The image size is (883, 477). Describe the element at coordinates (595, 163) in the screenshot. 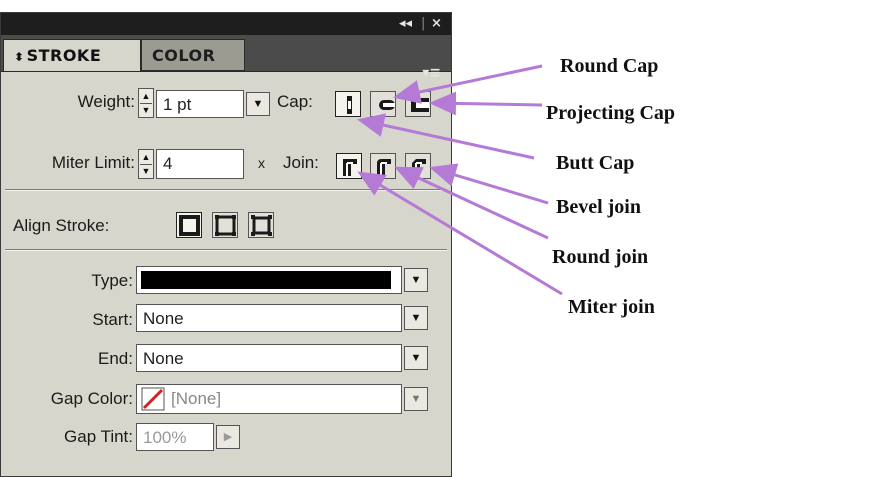

I see `callout-butt-cap: Butt Cap` at that location.